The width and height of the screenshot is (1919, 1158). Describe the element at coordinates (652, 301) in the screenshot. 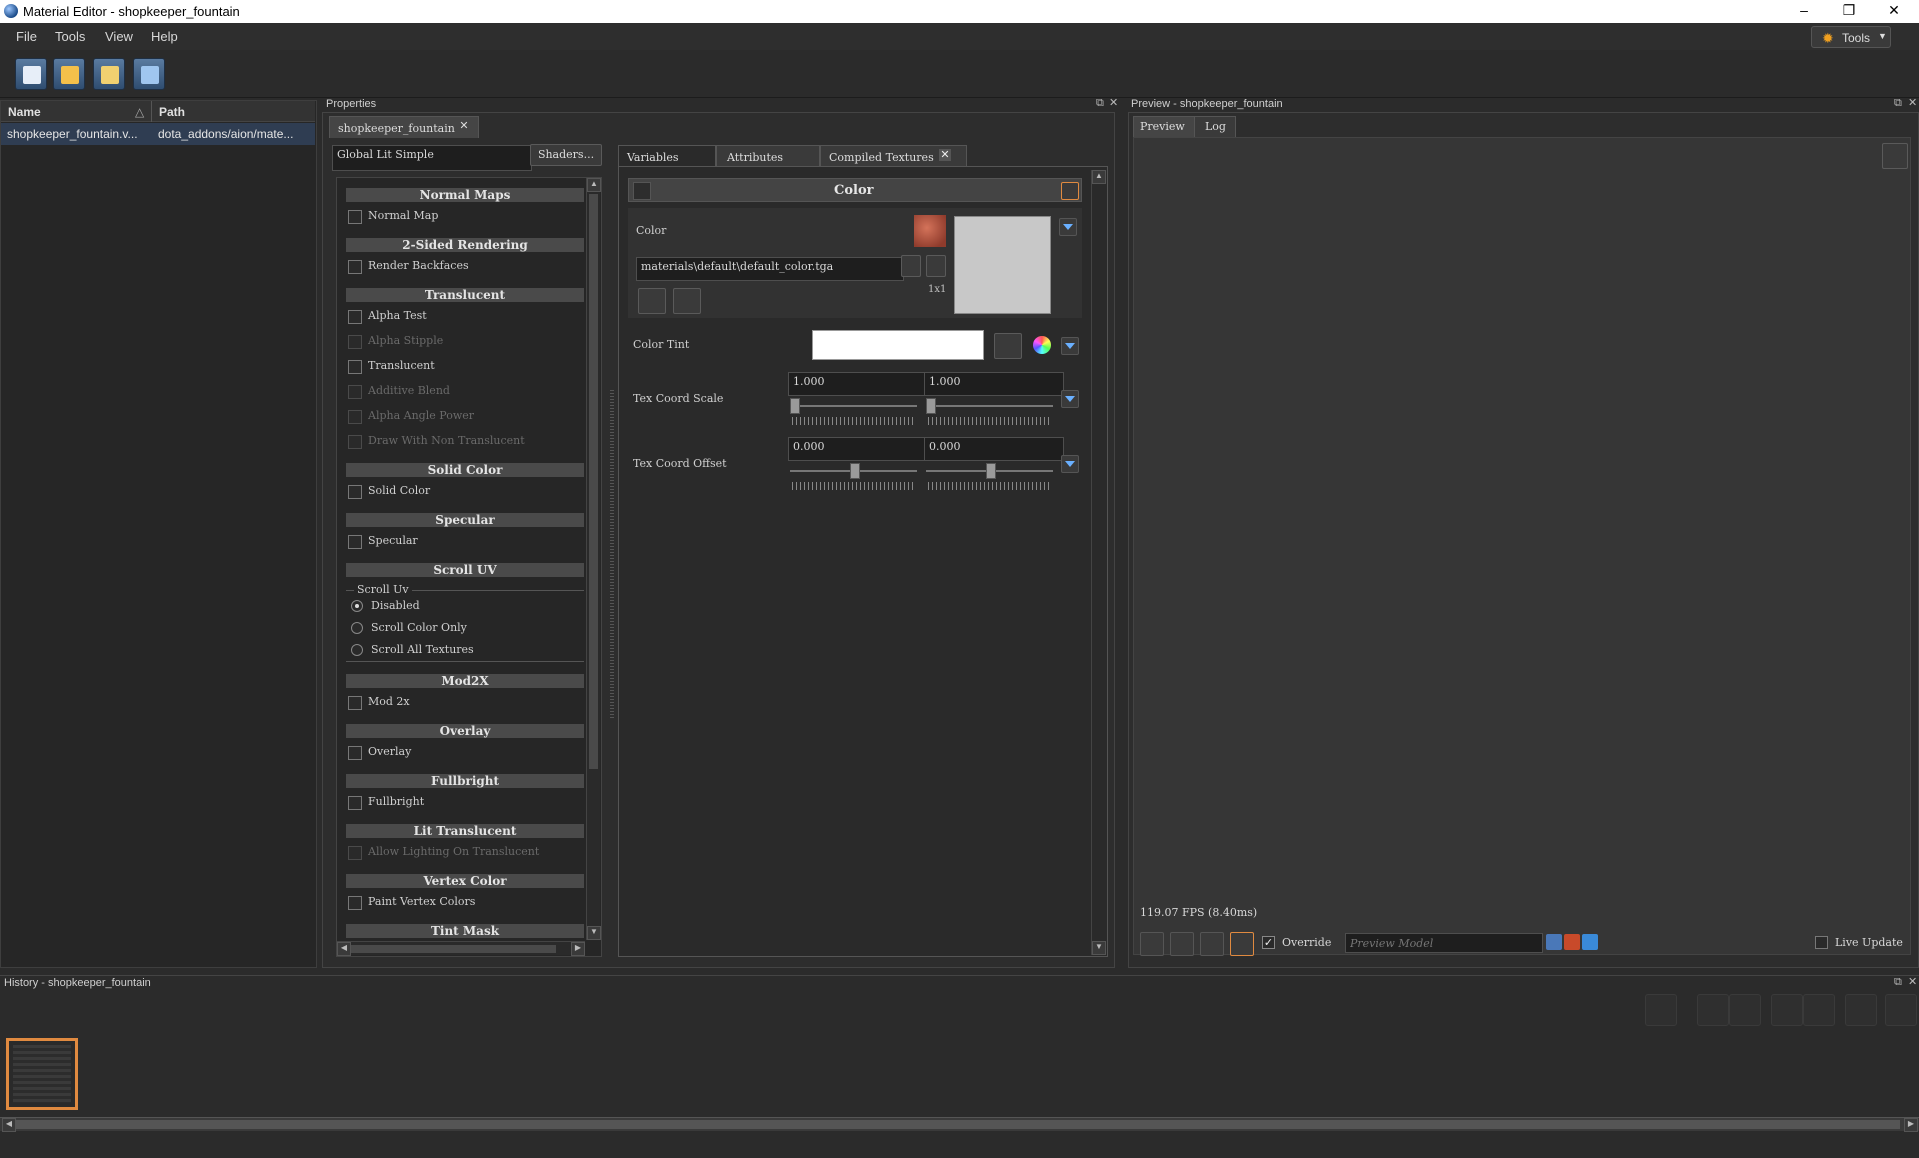

I see `texture-tool-icon` at that location.